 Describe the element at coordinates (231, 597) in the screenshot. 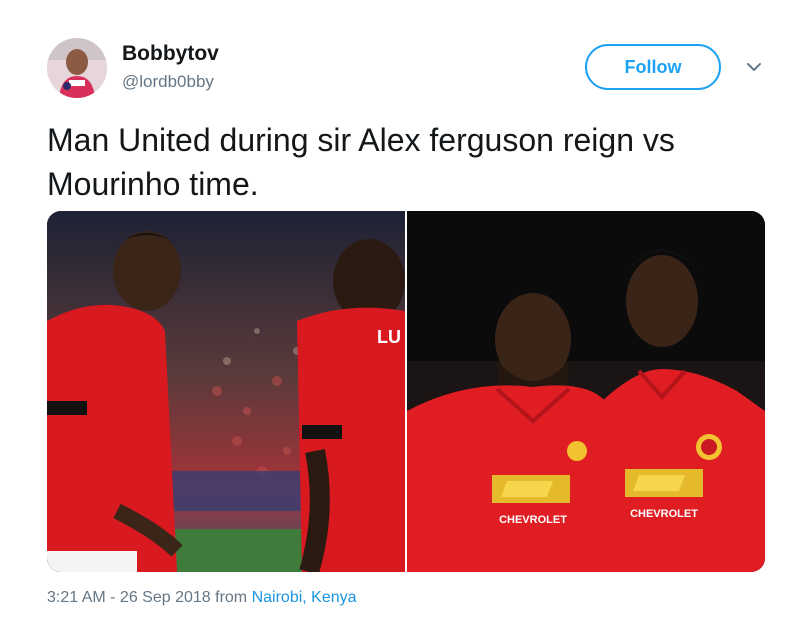

I see `from-label: from` at that location.